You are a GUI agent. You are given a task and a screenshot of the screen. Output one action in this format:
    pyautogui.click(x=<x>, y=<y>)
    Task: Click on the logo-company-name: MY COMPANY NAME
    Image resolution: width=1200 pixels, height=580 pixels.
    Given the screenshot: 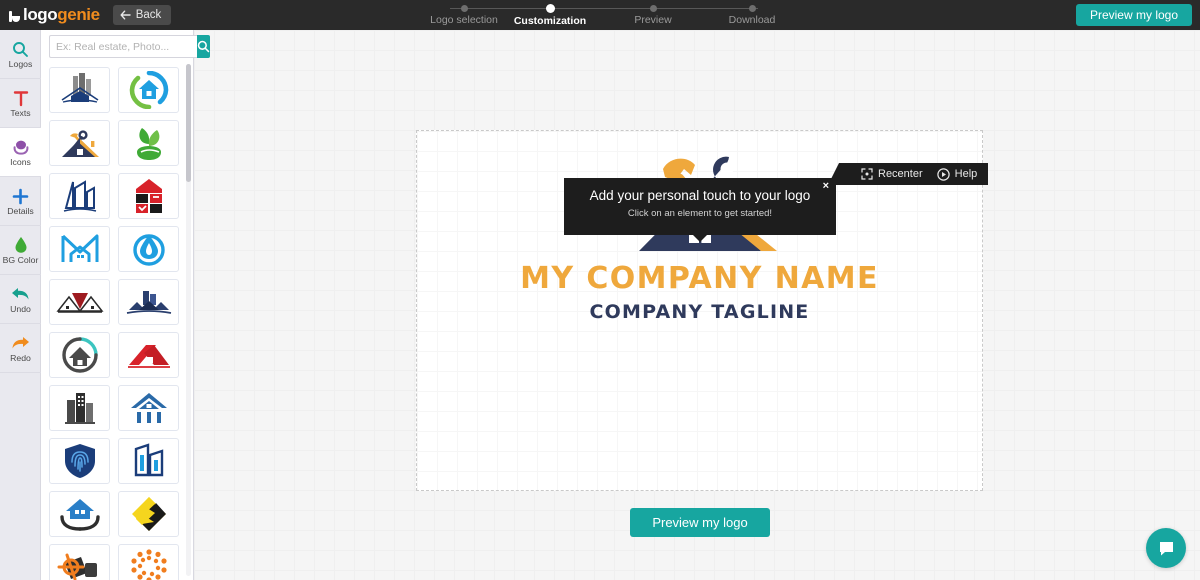 What is the action you would take?
    pyautogui.click(x=699, y=278)
    